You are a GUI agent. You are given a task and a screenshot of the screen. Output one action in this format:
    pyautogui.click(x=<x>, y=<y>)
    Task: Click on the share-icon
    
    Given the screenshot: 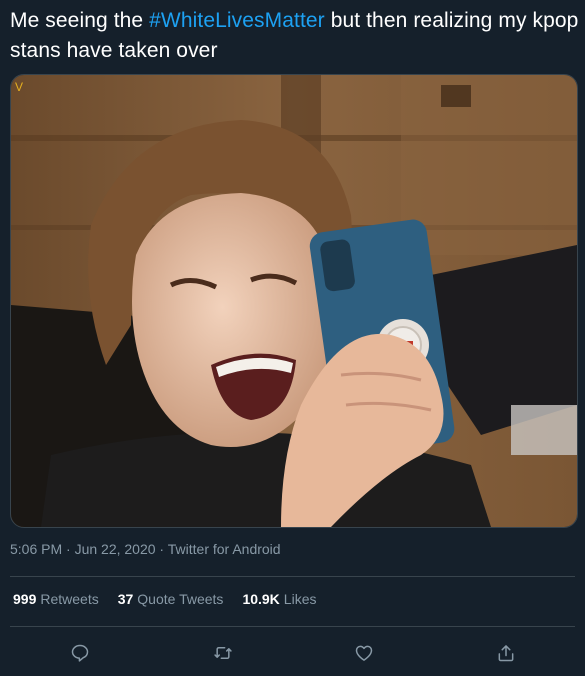 What is the action you would take?
    pyautogui.click(x=506, y=653)
    